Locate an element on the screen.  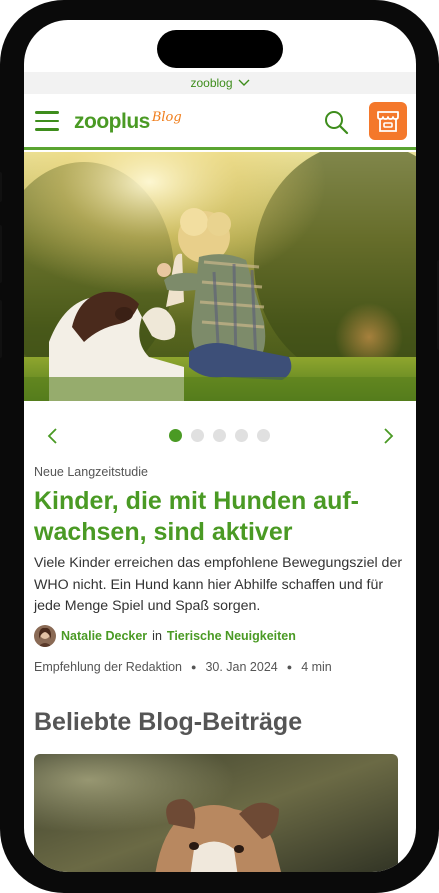
article-kicker: Neue Langzeitstudie is located at coordinates (91, 472).